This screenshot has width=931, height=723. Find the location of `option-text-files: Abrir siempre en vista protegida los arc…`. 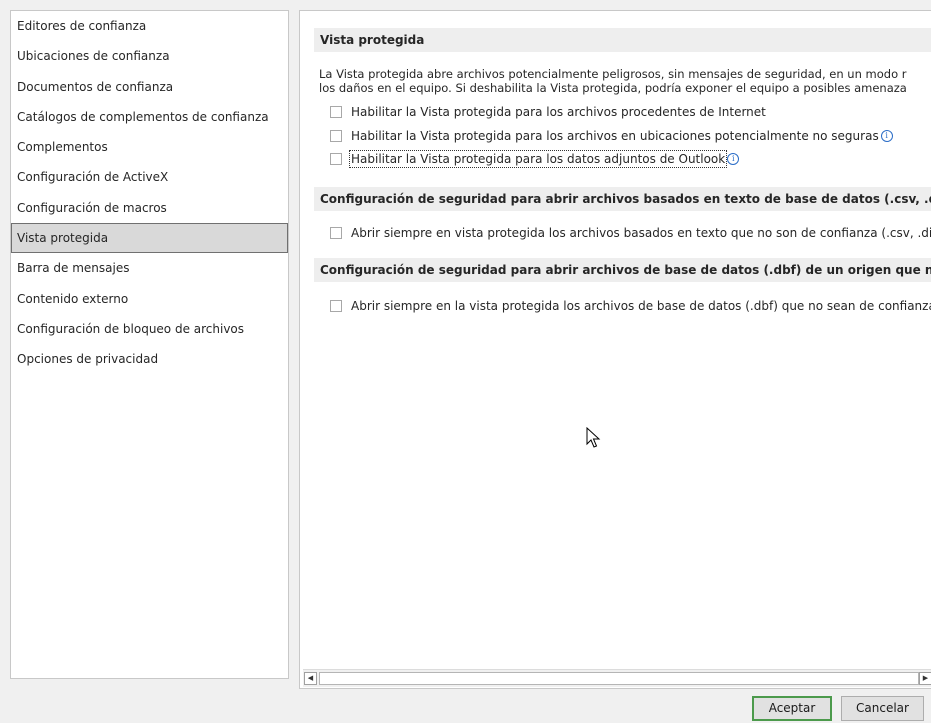

option-text-files: Abrir siempre en vista protegida los arc… is located at coordinates (630, 233).